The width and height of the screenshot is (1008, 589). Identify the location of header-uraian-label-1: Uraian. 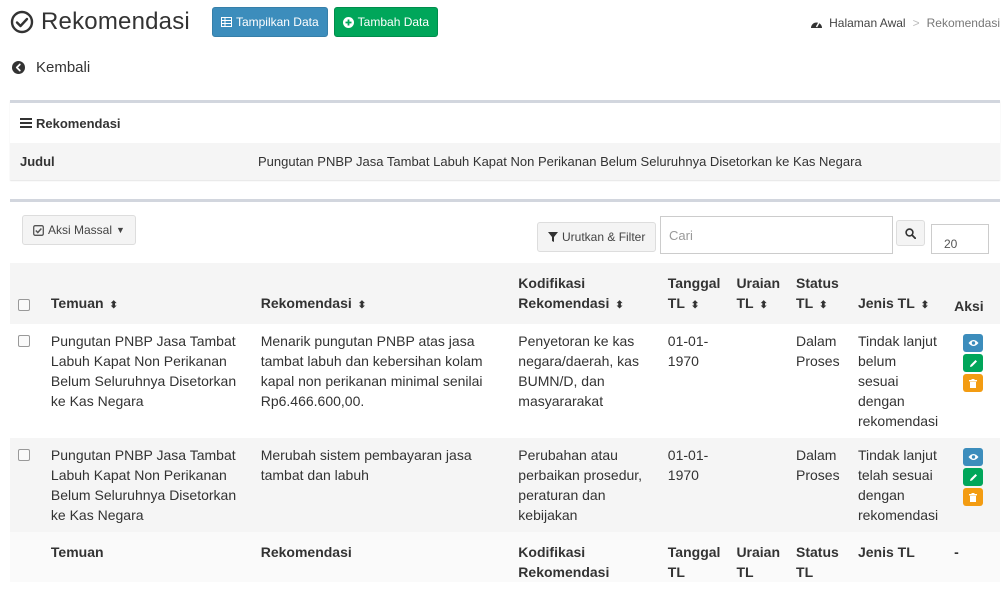
(758, 283).